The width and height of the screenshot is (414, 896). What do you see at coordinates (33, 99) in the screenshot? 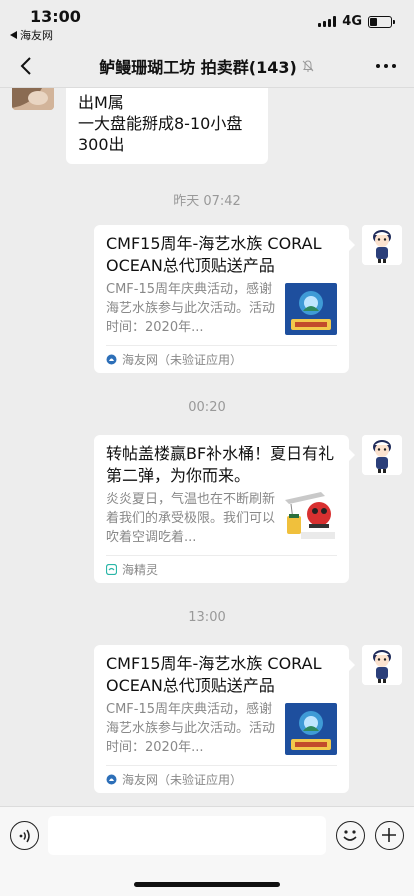
I see `sender-avatar` at bounding box center [33, 99].